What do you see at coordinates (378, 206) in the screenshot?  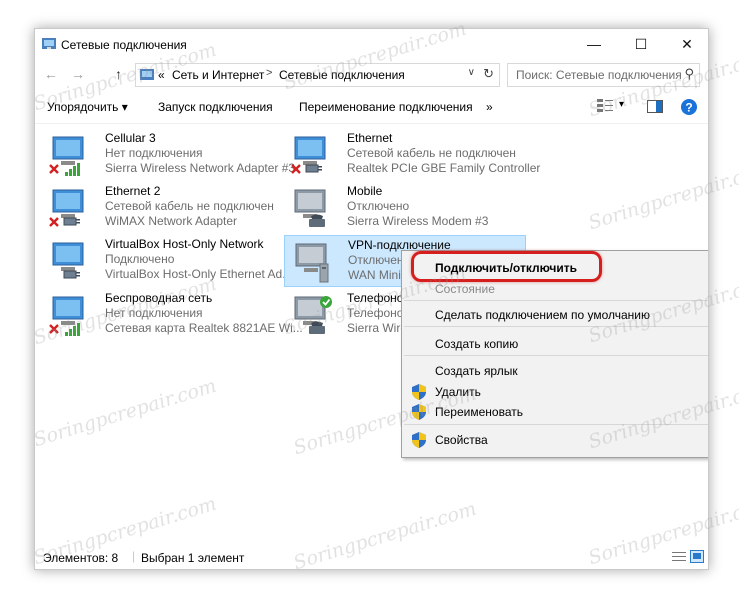 I see `connection-status: Отключено` at bounding box center [378, 206].